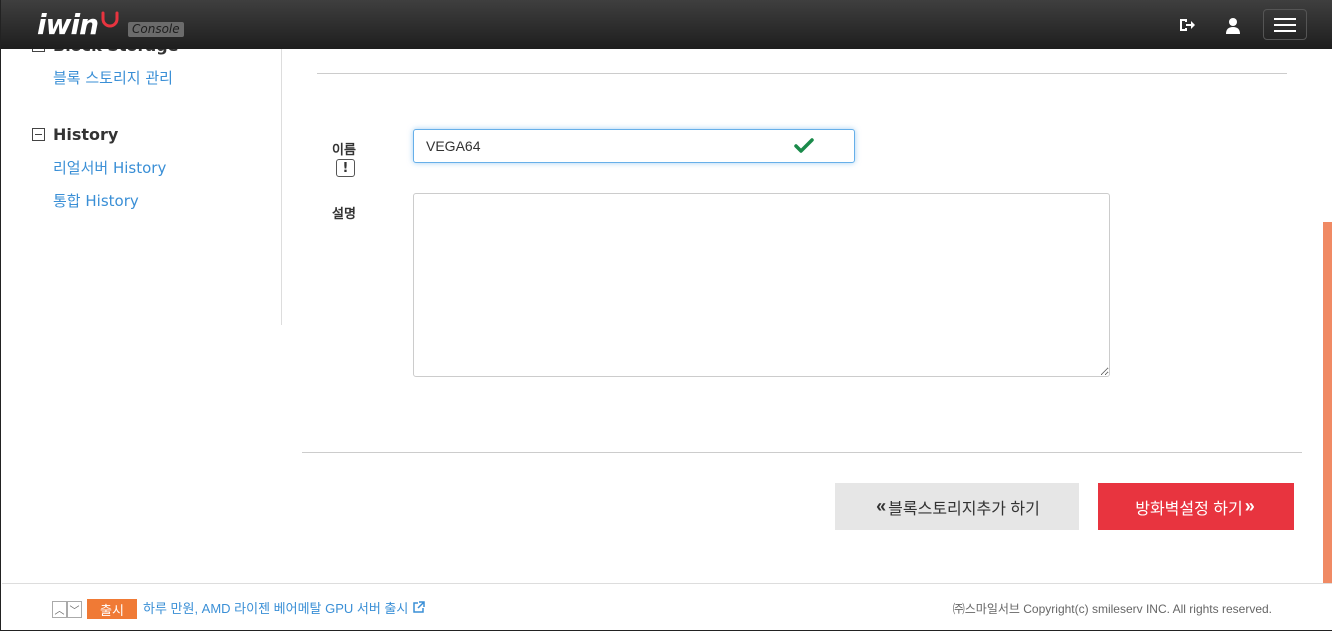 The height and width of the screenshot is (631, 1332). Describe the element at coordinates (113, 77) in the screenshot. I see `sidebar-item-block-storage: 블록 스토리지 관리` at that location.